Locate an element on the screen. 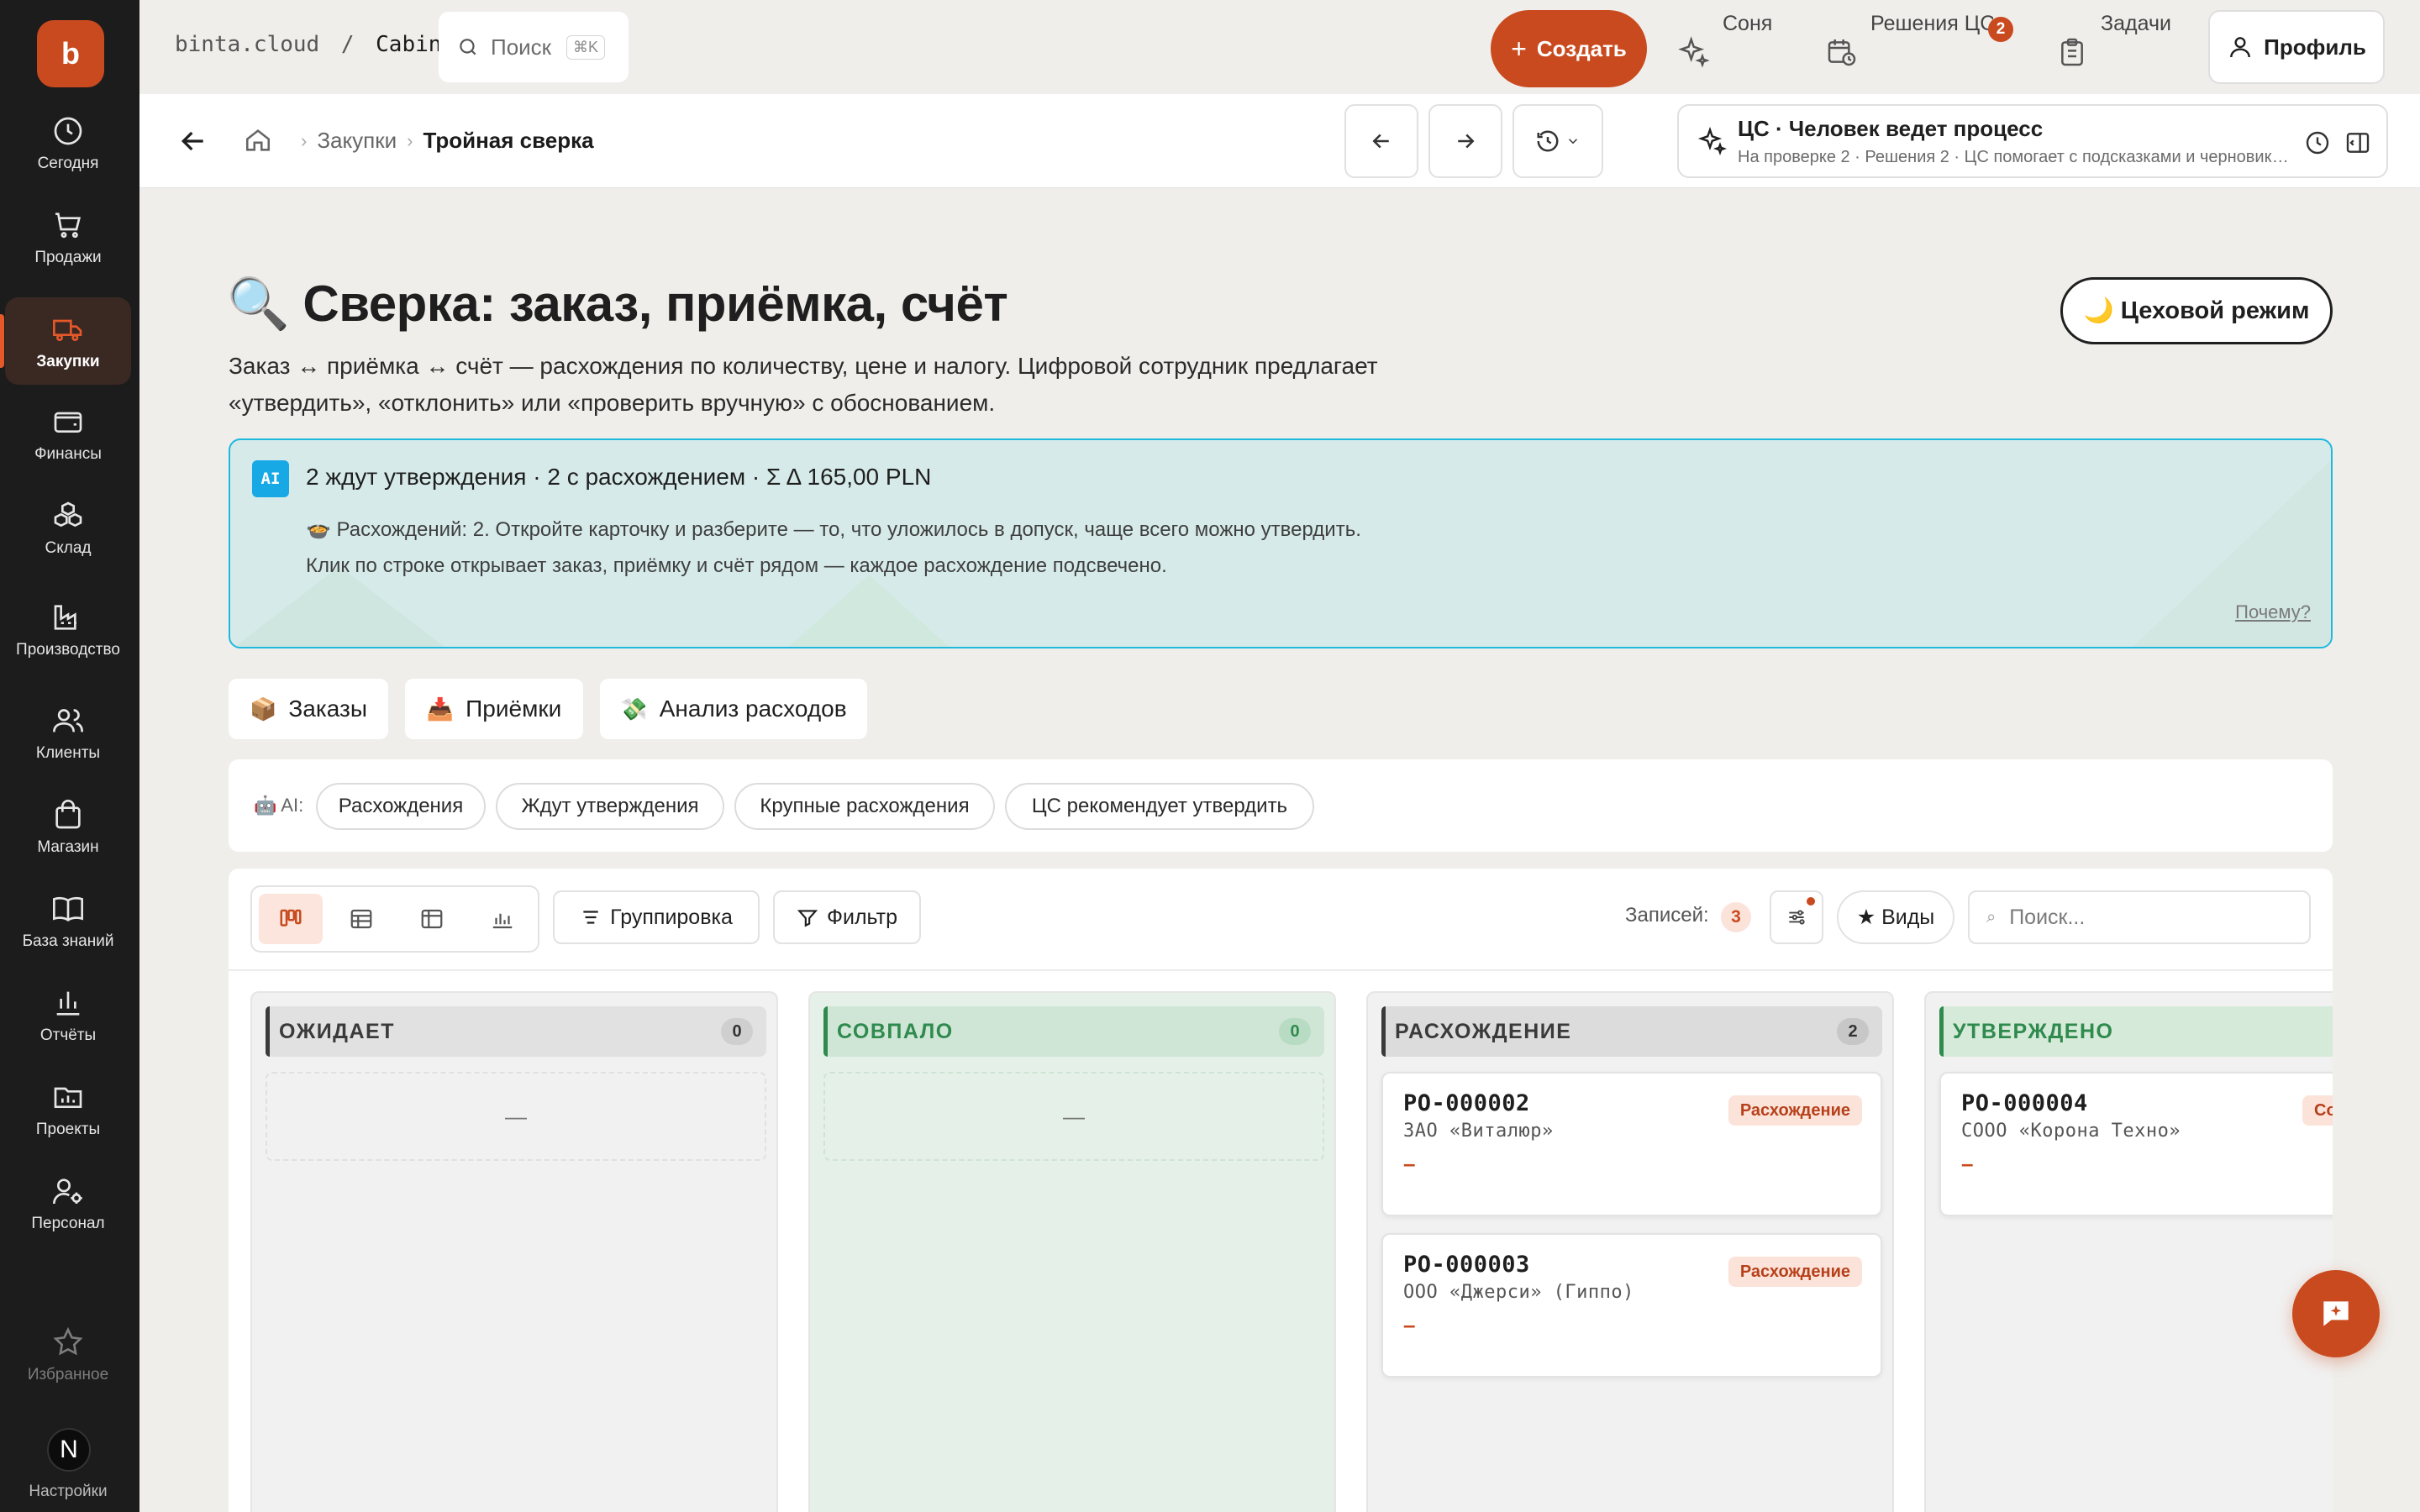  order-id: PO-000003 is located at coordinates (1467, 1265).